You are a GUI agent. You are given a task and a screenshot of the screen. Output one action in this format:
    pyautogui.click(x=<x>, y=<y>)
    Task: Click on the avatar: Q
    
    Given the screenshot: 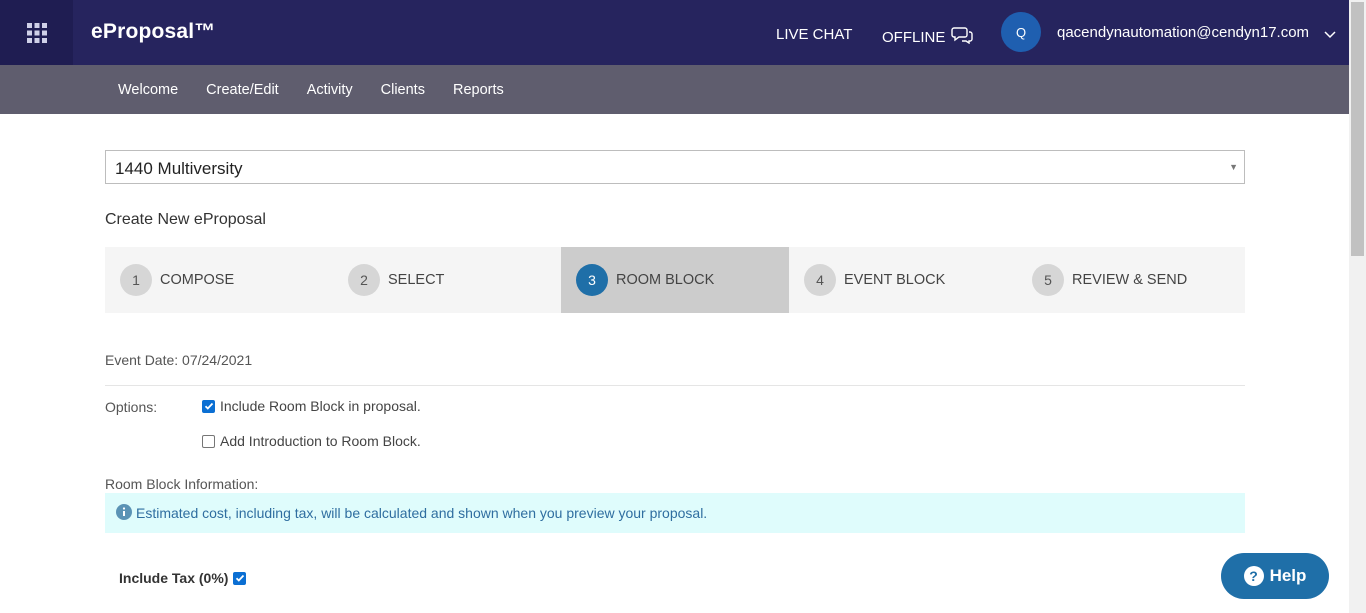 What is the action you would take?
    pyautogui.click(x=1021, y=32)
    